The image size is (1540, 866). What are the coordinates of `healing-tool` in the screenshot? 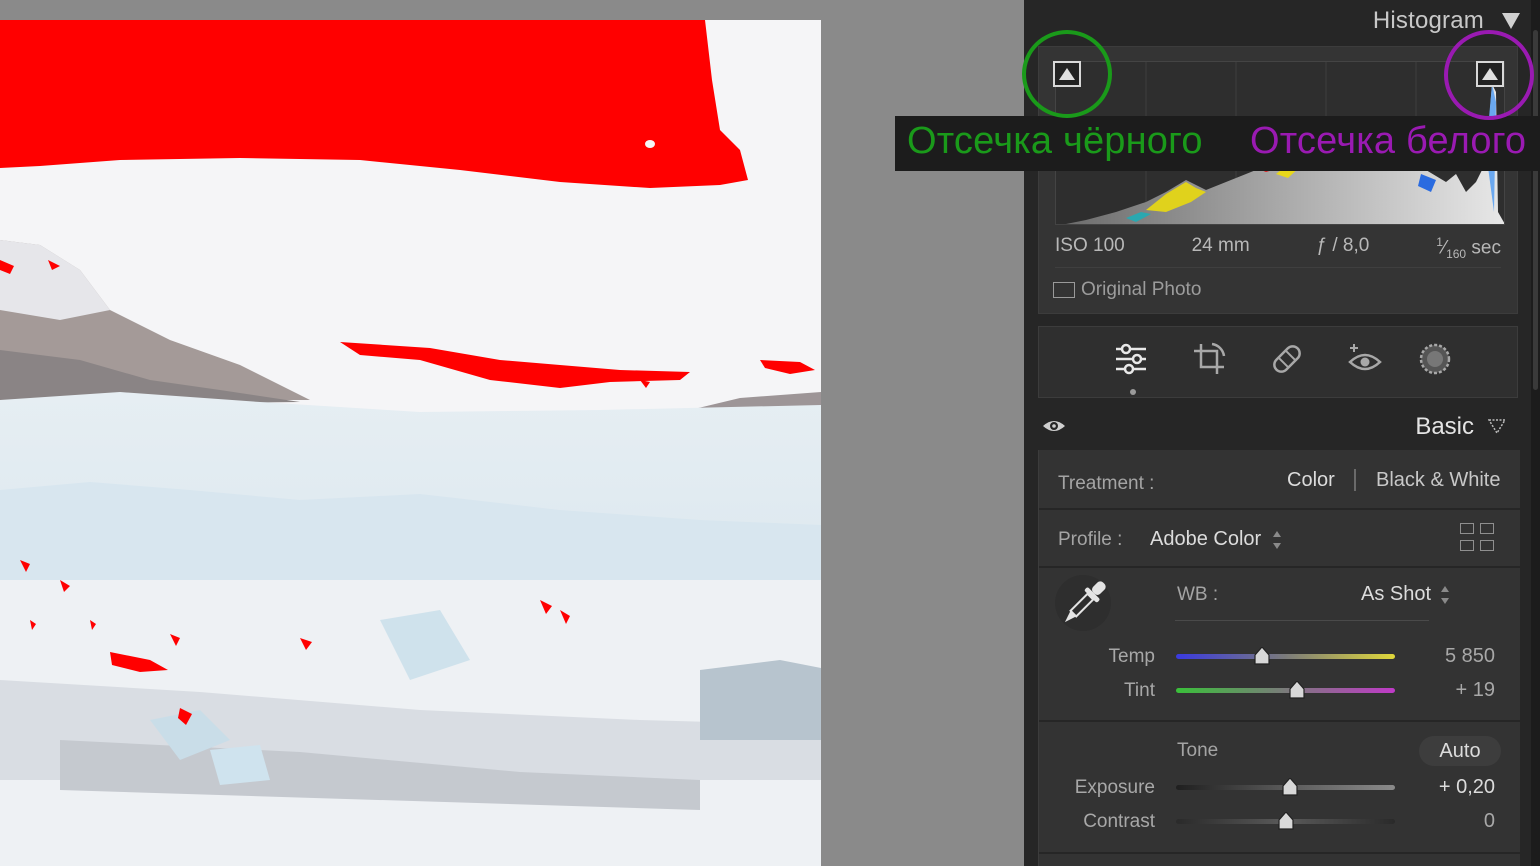 It's located at (1287, 359).